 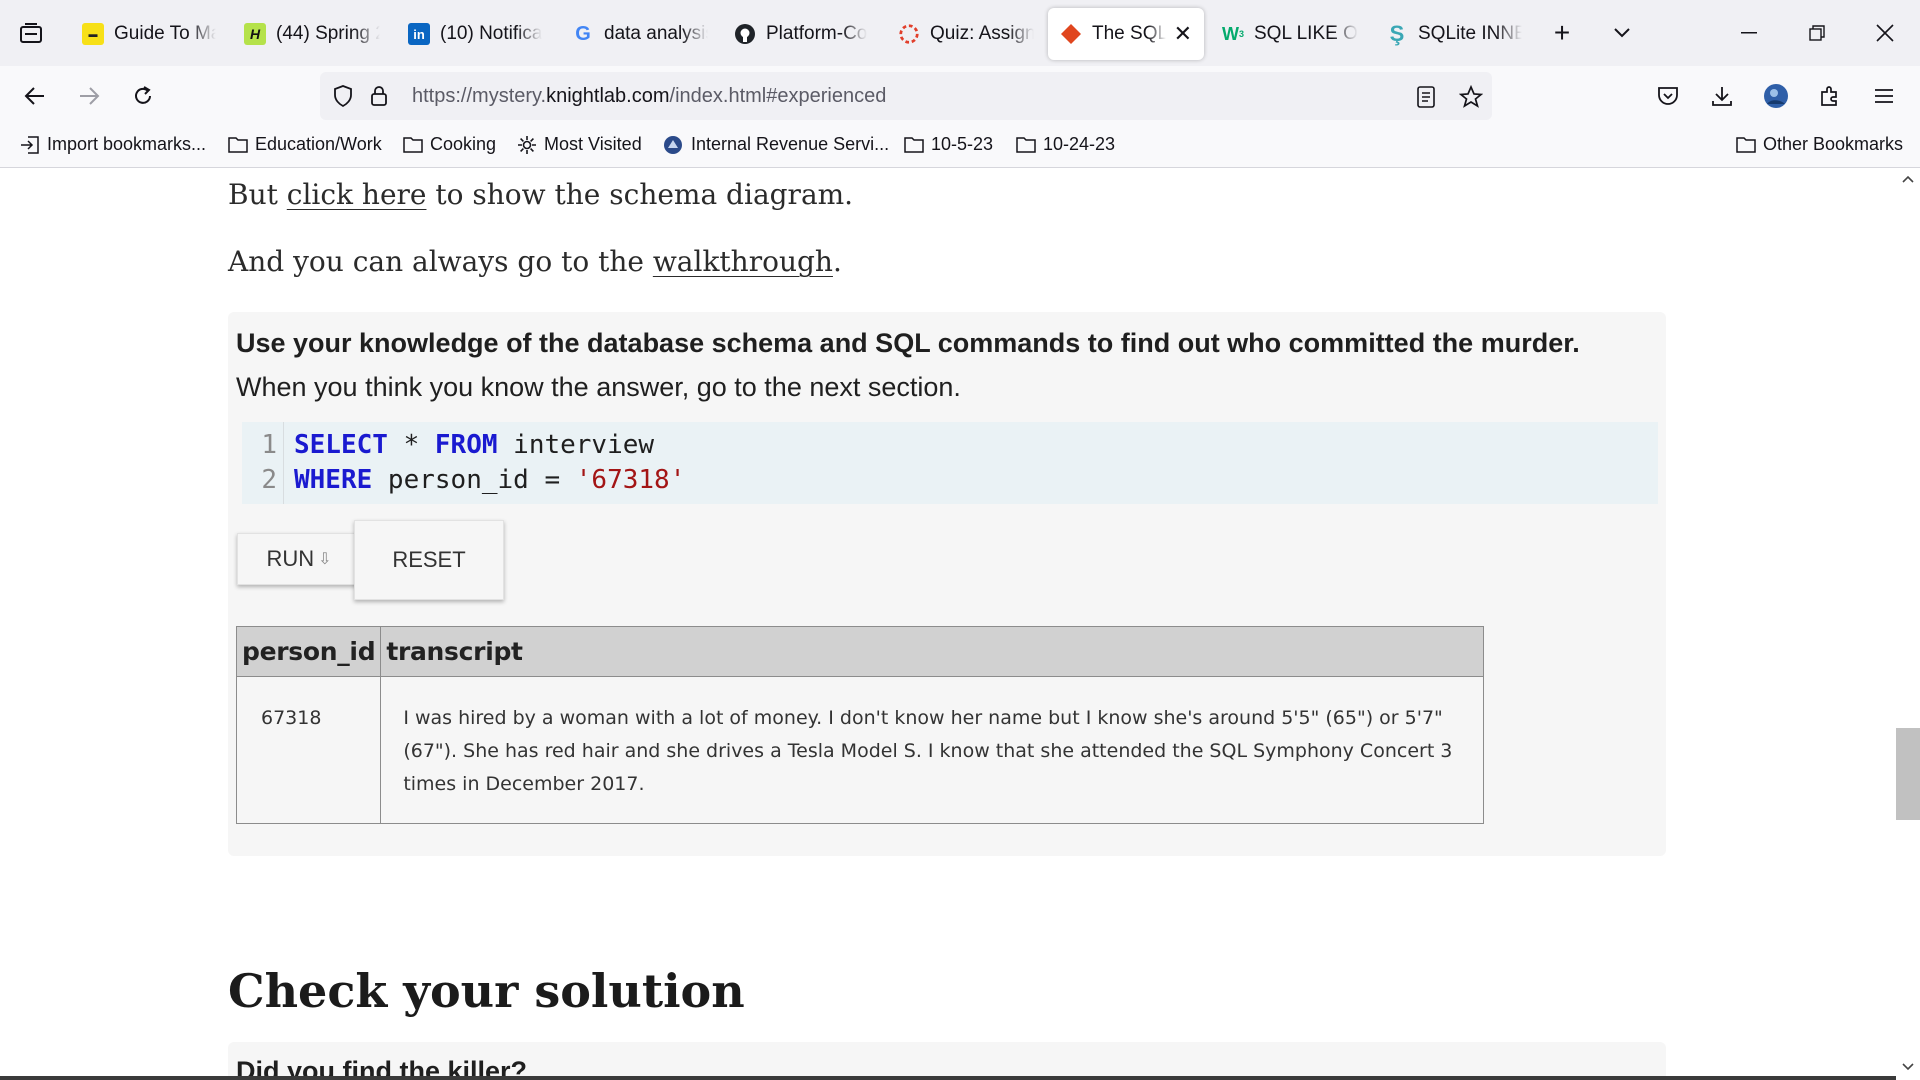 What do you see at coordinates (489, 480) in the screenshot?
I see `code-line-2: WHERE person_id = '67318'` at bounding box center [489, 480].